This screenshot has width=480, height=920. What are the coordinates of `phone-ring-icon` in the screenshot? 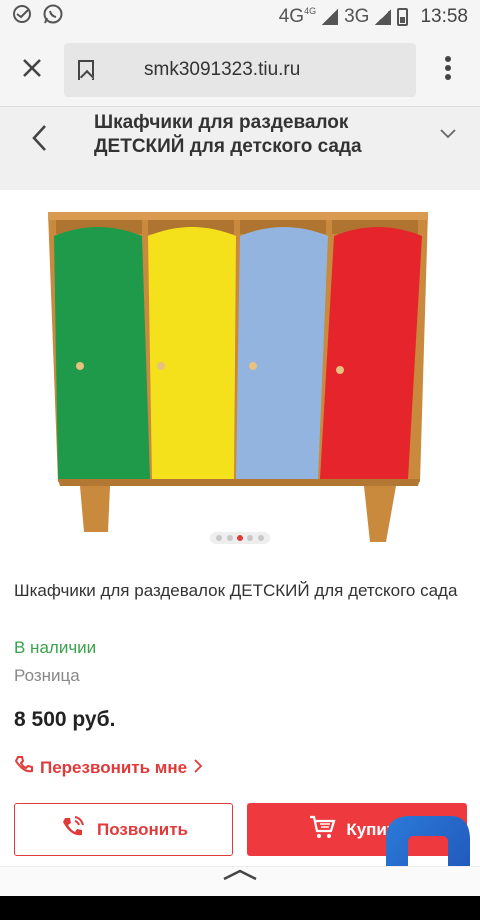 It's located at (73, 829).